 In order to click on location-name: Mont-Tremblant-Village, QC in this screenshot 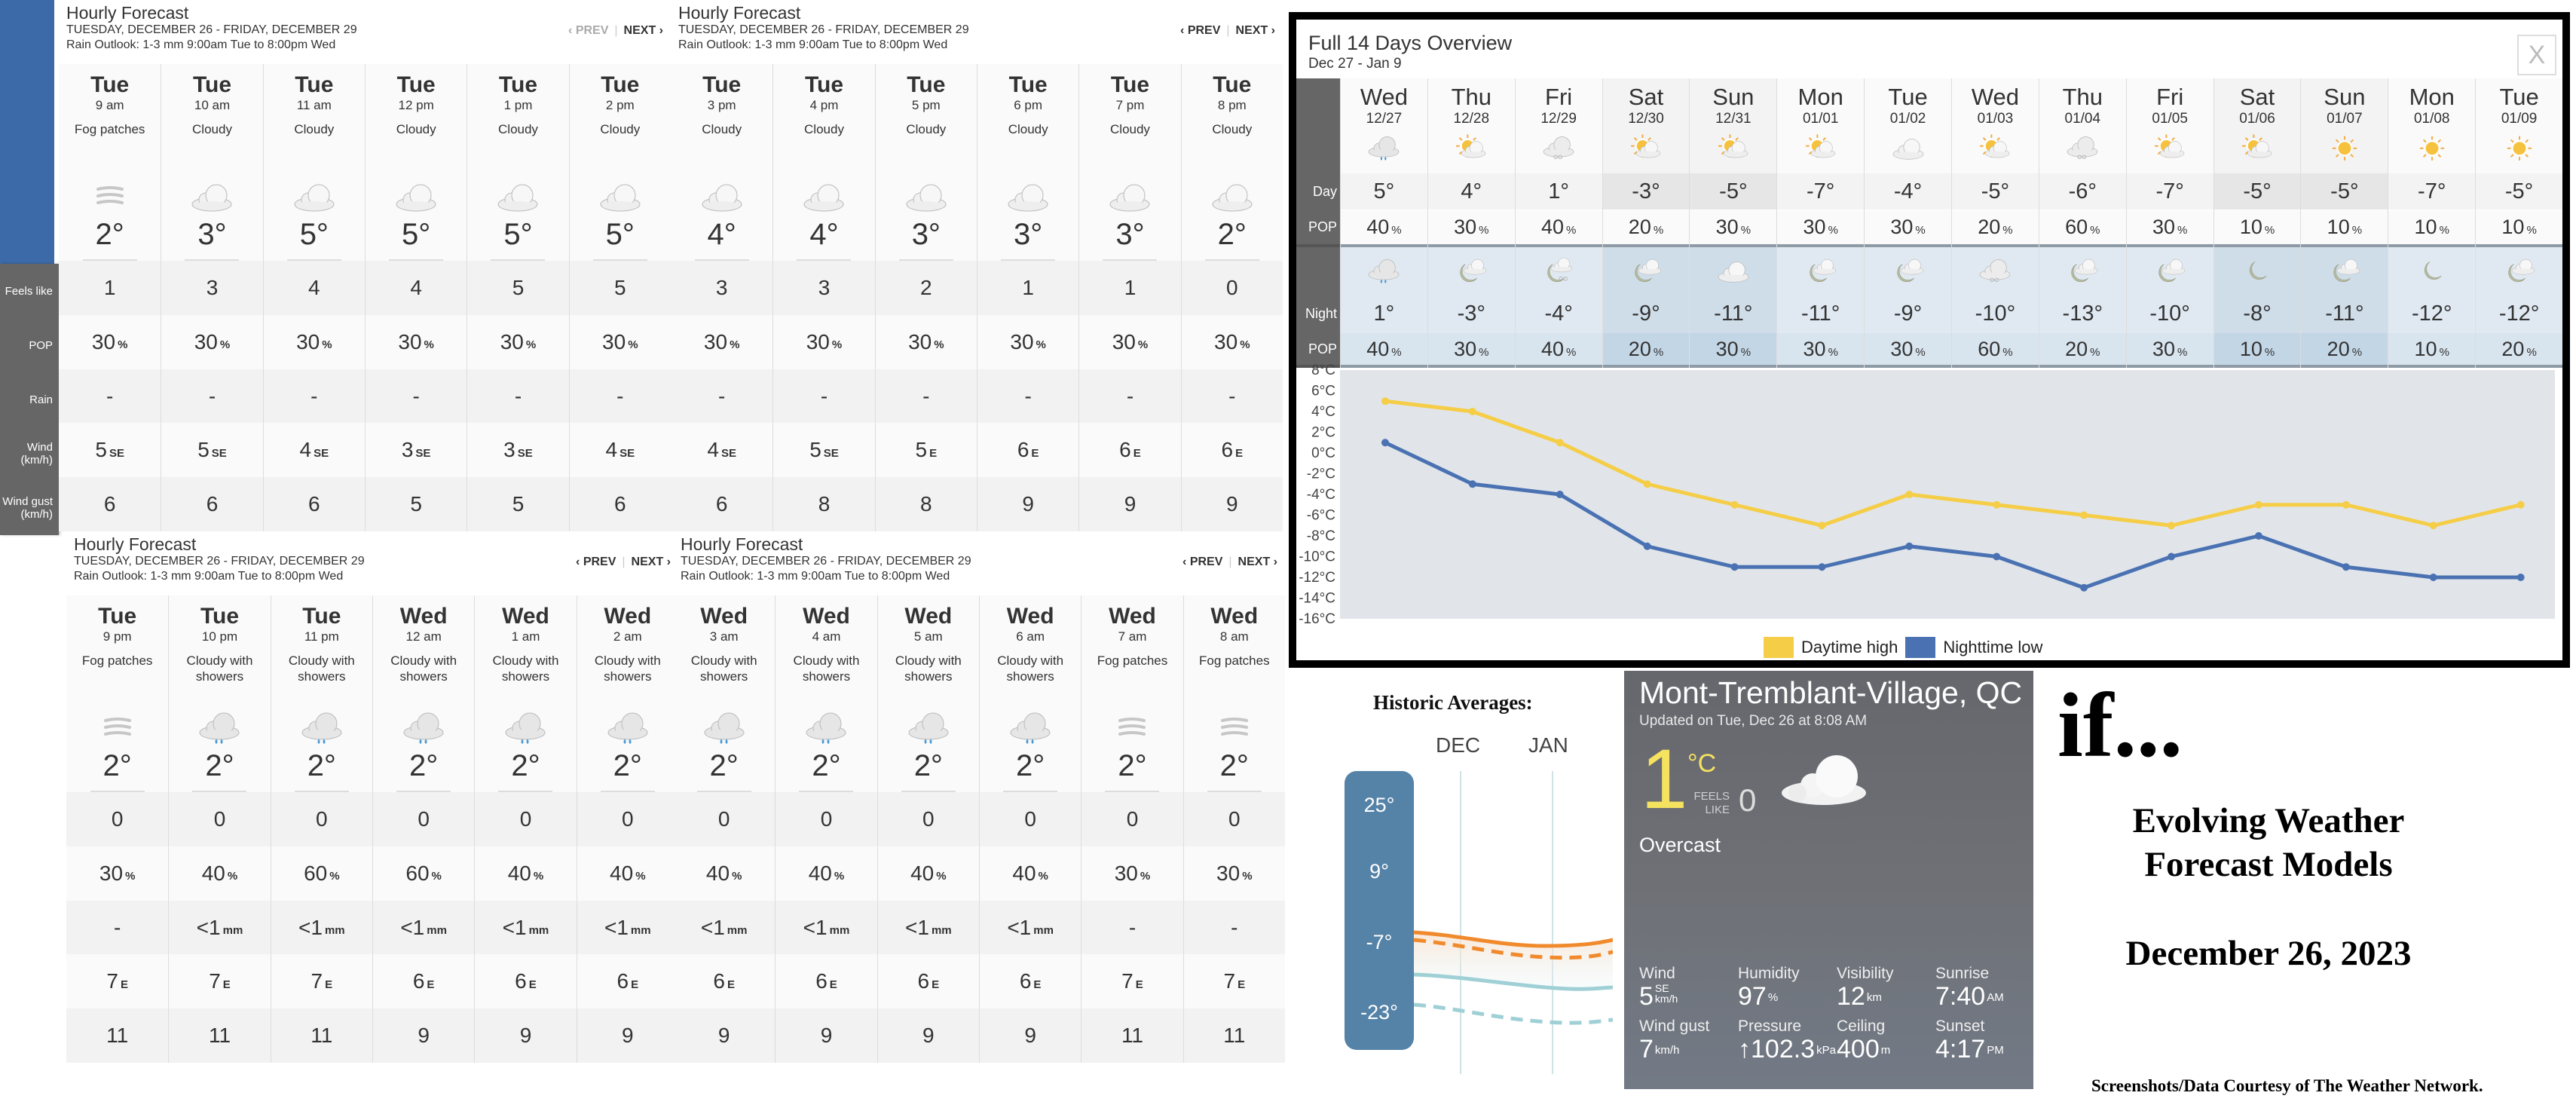, I will do `click(1831, 692)`.